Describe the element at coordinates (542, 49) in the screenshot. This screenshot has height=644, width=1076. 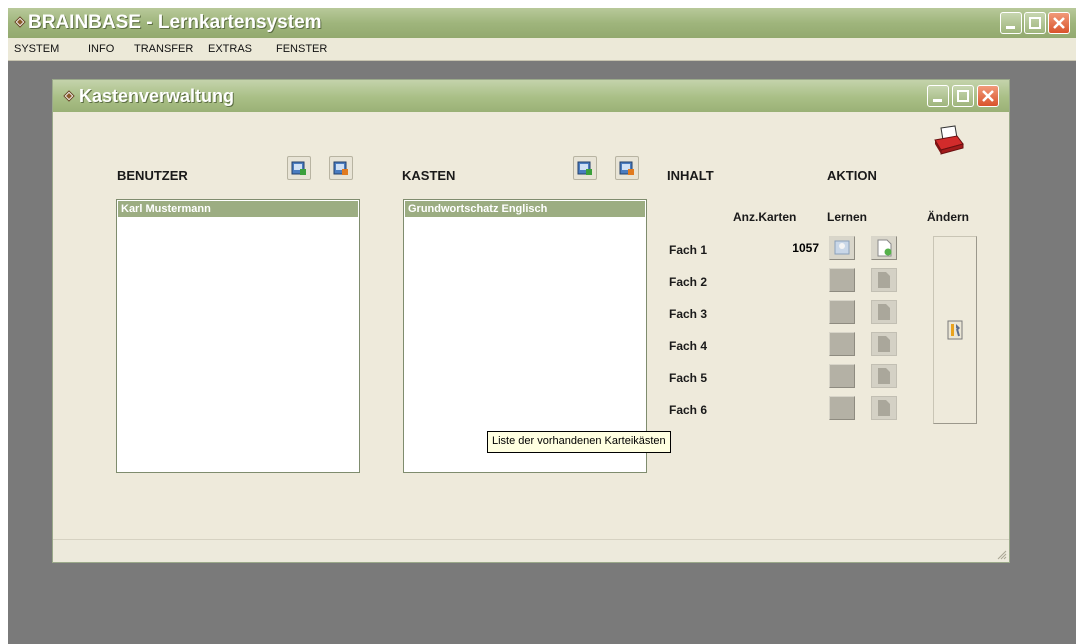
I see `menu-bar: SYSTEM INFO TRANSFER EXTRAS FENSTER` at that location.